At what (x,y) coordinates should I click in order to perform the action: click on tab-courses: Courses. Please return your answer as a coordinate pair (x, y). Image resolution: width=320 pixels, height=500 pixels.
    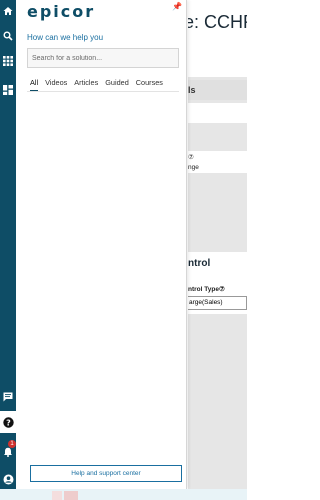
    Looking at the image, I should click on (149, 84).